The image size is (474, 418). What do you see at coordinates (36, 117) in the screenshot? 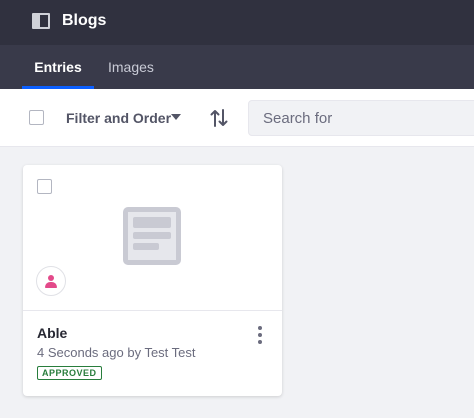
I see `select-all-checkbox` at bounding box center [36, 117].